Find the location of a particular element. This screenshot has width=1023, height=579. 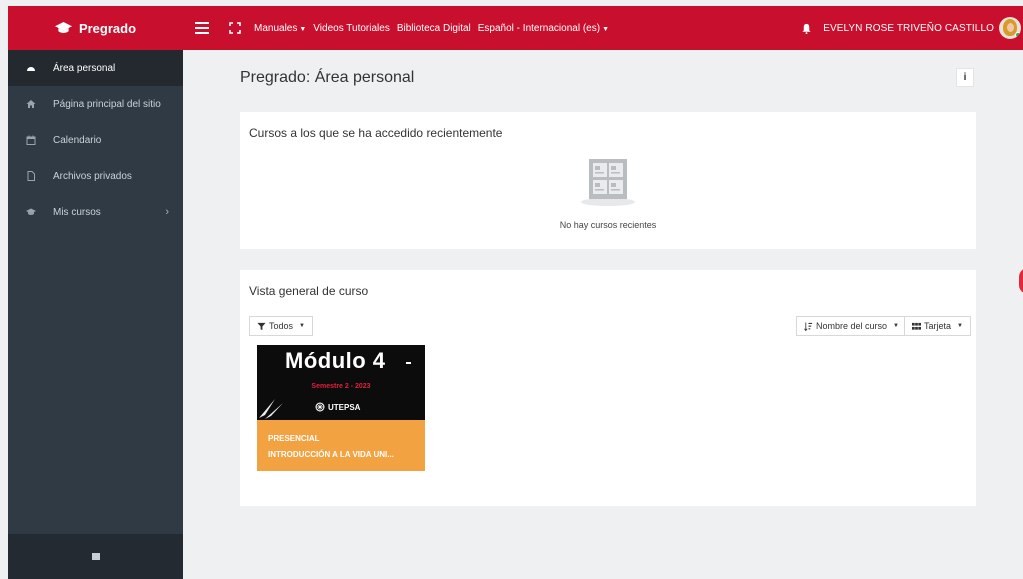

brand-label: Pregrado is located at coordinates (107, 28).